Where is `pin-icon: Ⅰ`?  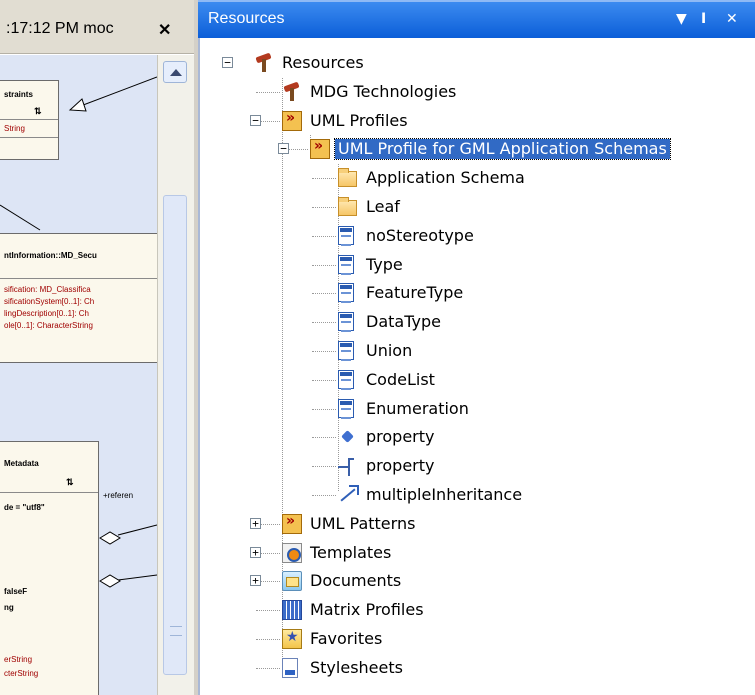 pin-icon: Ⅰ is located at coordinates (703, 19).